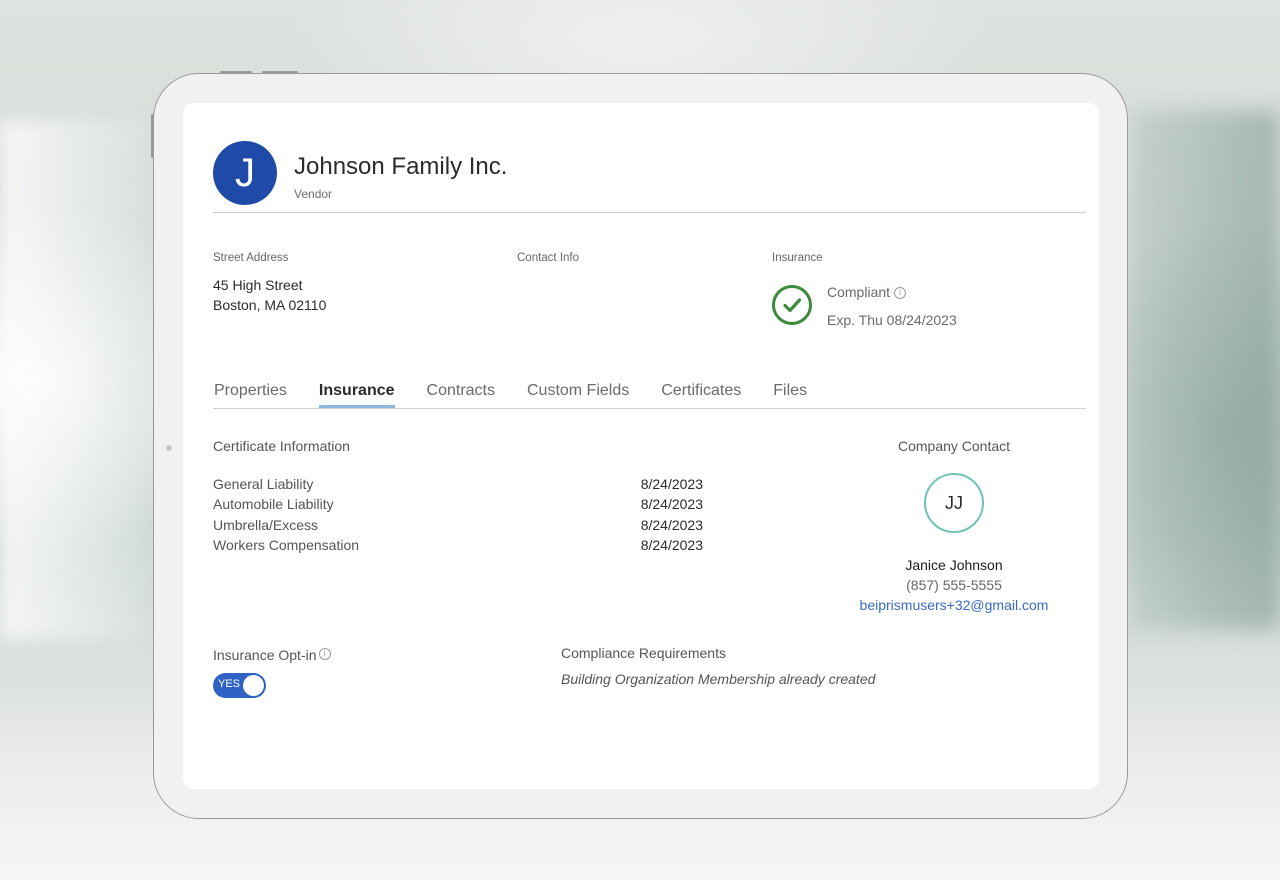  What do you see at coordinates (649, 408) in the screenshot?
I see `tabs-divider` at bounding box center [649, 408].